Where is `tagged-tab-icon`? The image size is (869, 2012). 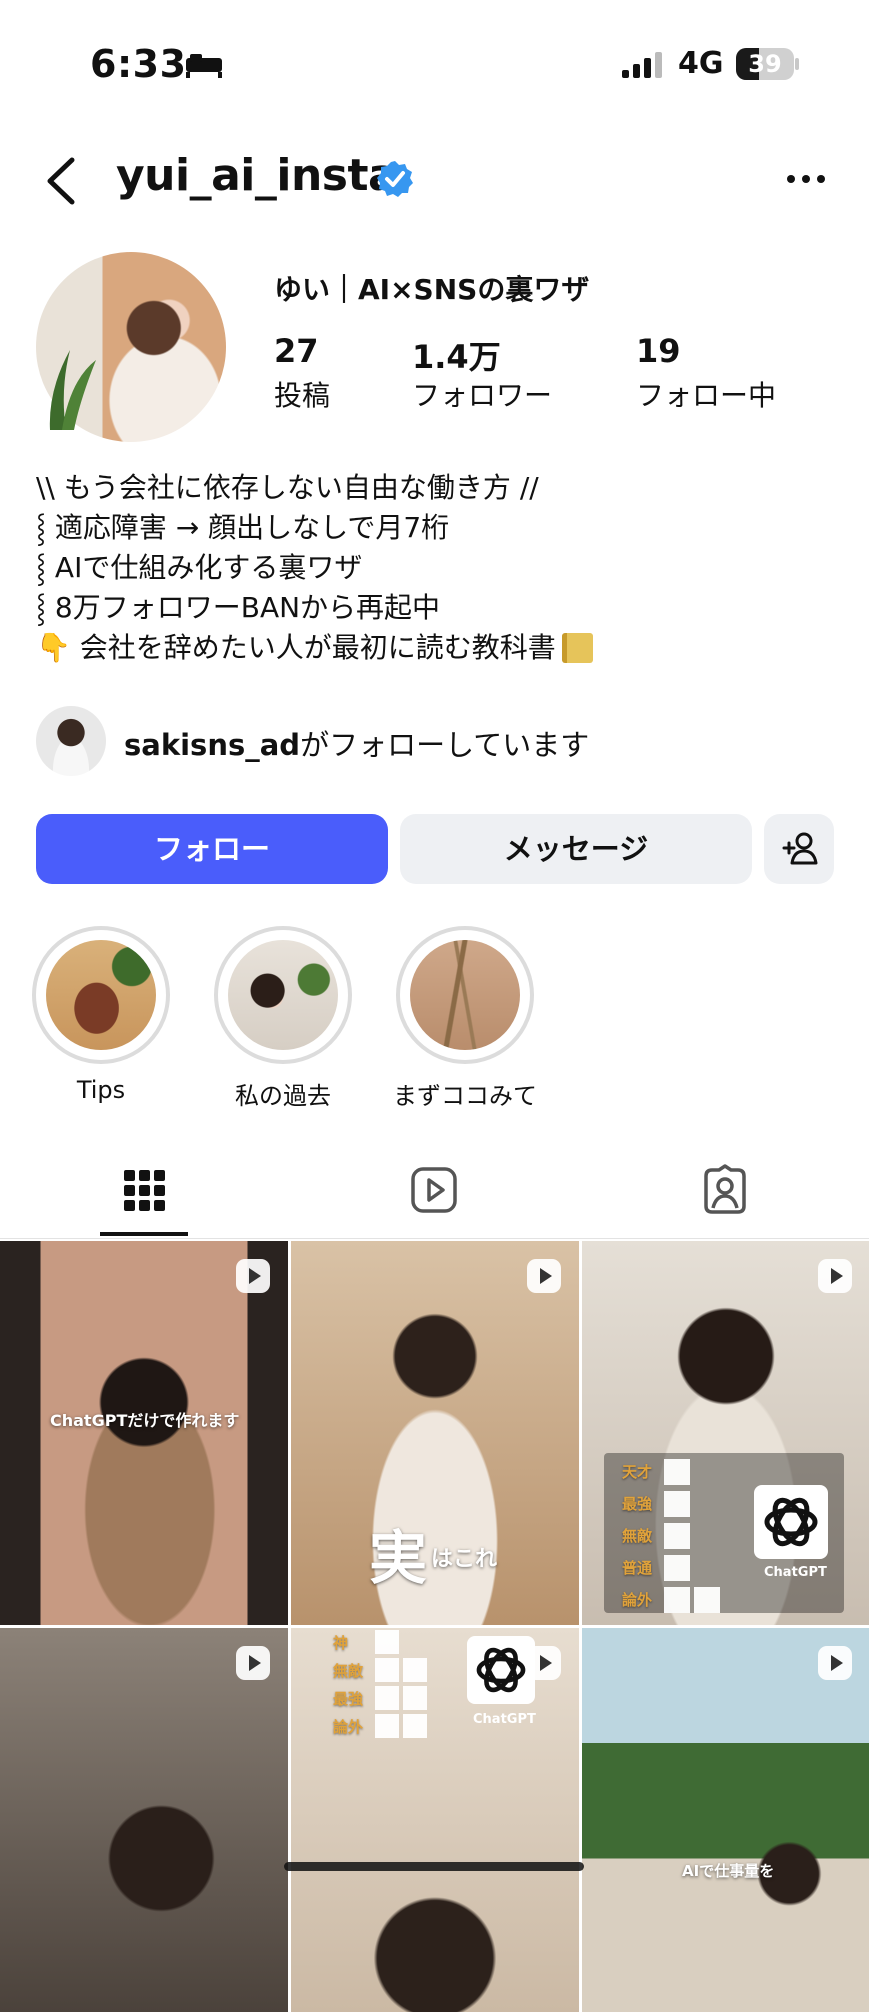
tagged-tab-icon is located at coordinates (725, 1190).